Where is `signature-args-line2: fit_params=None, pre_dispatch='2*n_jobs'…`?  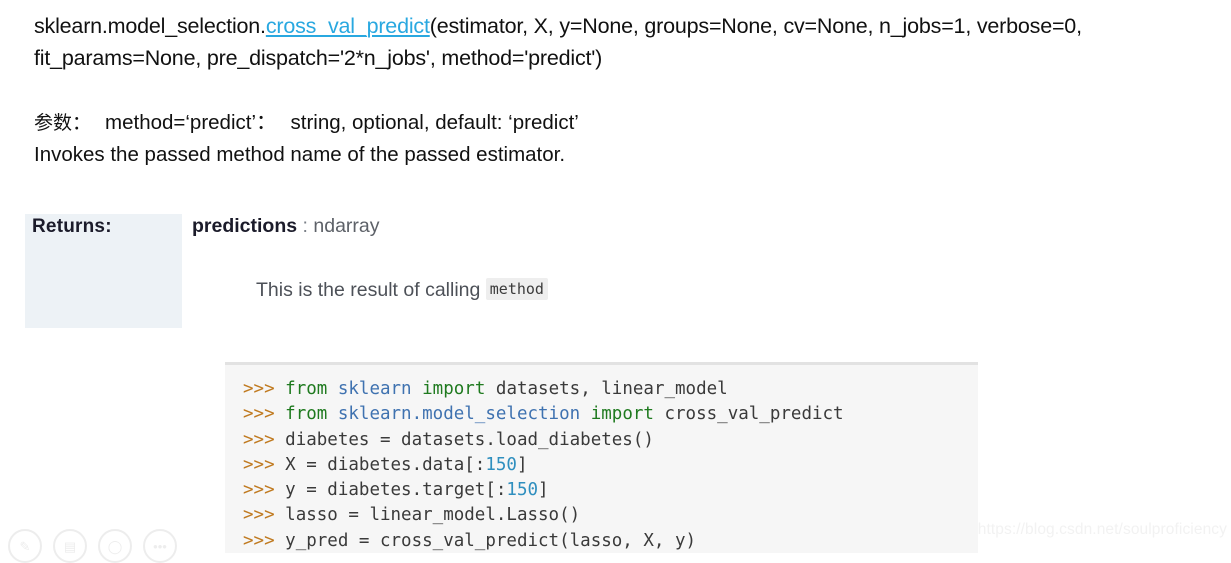
signature-args-line2: fit_params=None, pre_dispatch='2*n_jobs'… is located at coordinates (318, 58).